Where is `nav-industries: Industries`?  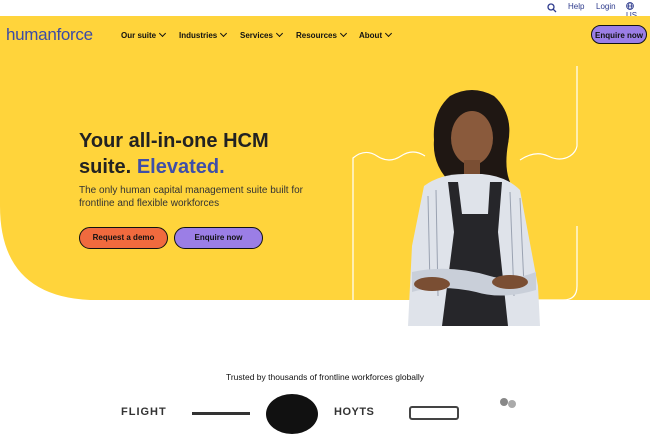 nav-industries: Industries is located at coordinates (203, 34).